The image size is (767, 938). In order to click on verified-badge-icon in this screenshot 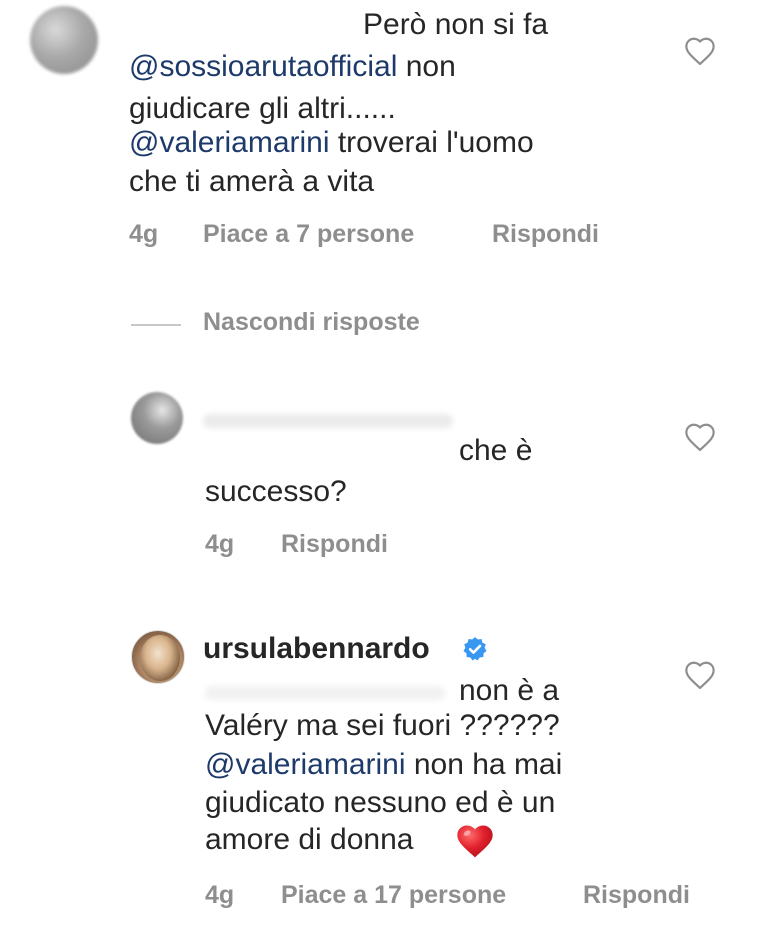, I will do `click(475, 649)`.